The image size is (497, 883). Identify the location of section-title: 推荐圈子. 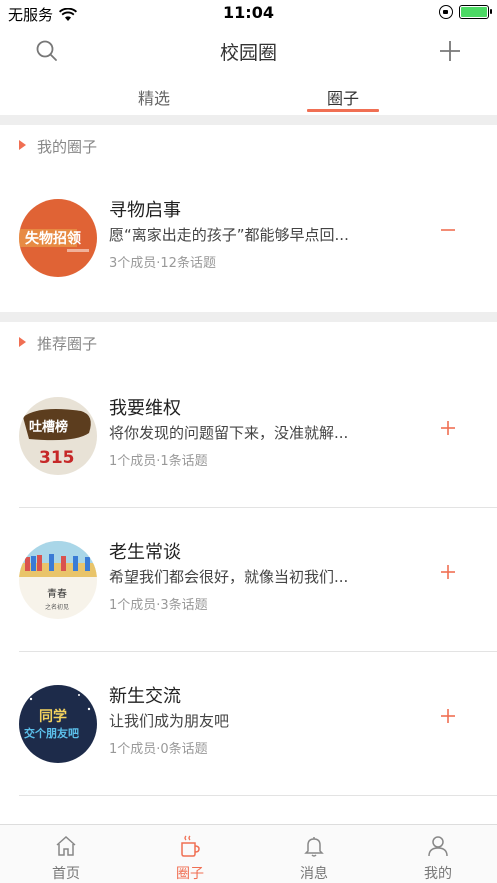
(67, 344).